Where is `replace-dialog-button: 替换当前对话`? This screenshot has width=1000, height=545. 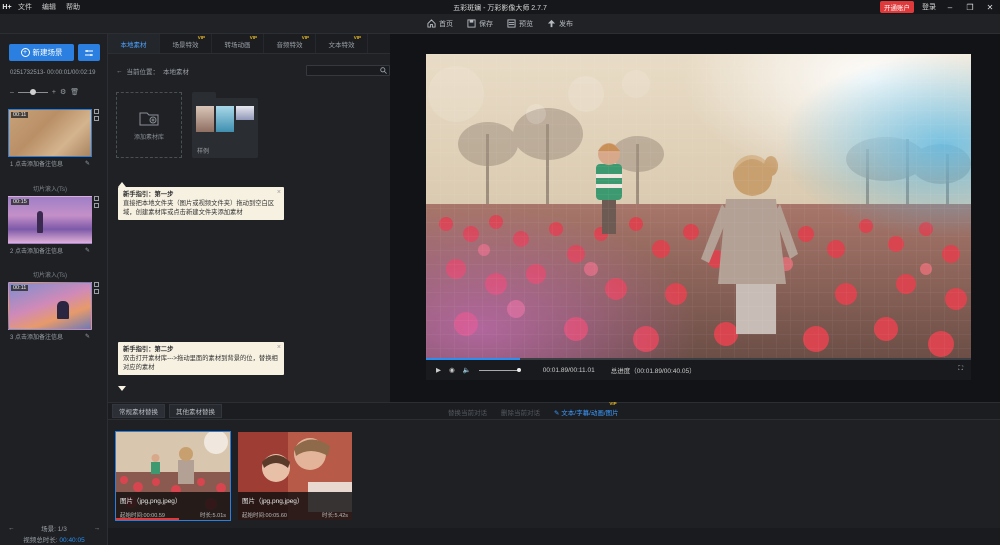 replace-dialog-button: 替换当前对话 is located at coordinates (467, 412).